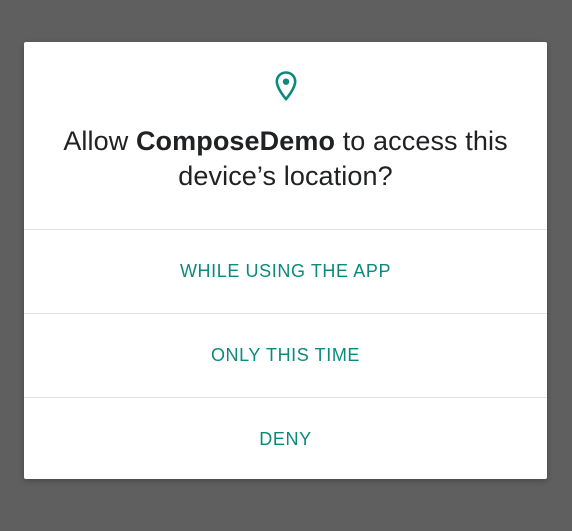 This screenshot has width=572, height=531. What do you see at coordinates (286, 86) in the screenshot?
I see `location-pin-icon` at bounding box center [286, 86].